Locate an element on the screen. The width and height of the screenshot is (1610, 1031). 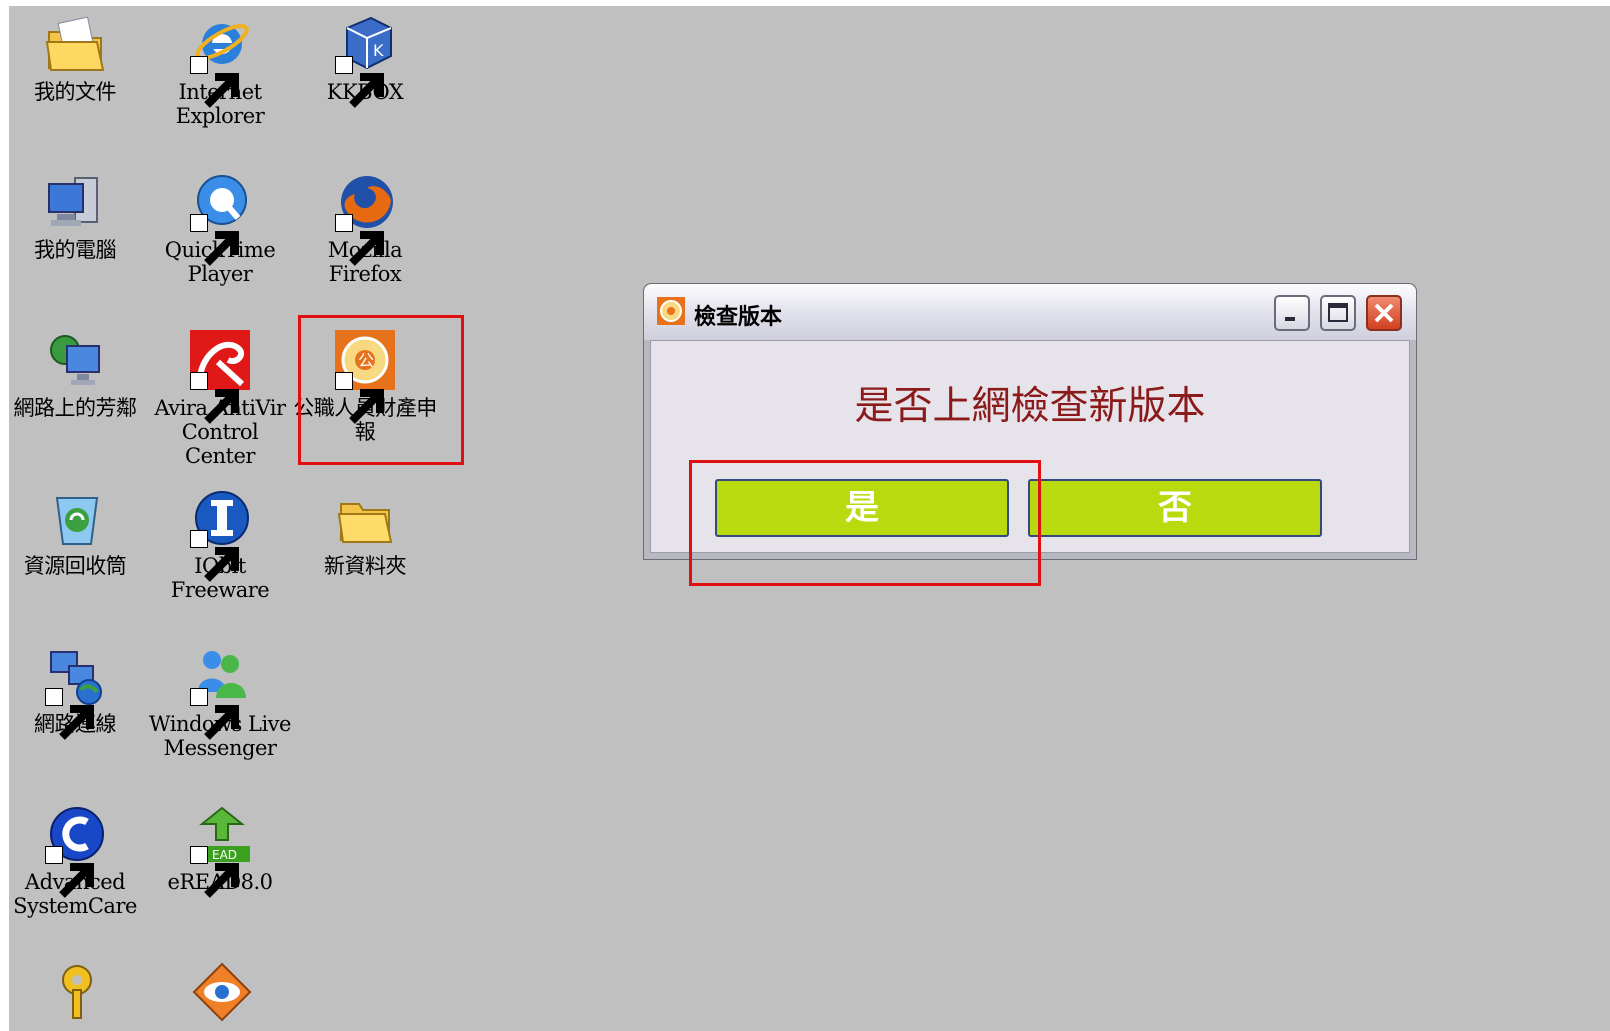
desktop-icon-messenger: Windows Live Messenger is located at coordinates (220, 702).